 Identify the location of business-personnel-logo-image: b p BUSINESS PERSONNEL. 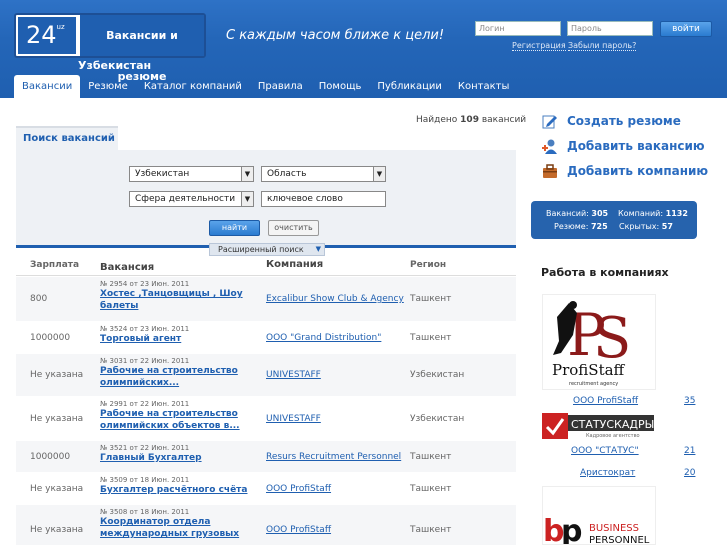
(596, 529).